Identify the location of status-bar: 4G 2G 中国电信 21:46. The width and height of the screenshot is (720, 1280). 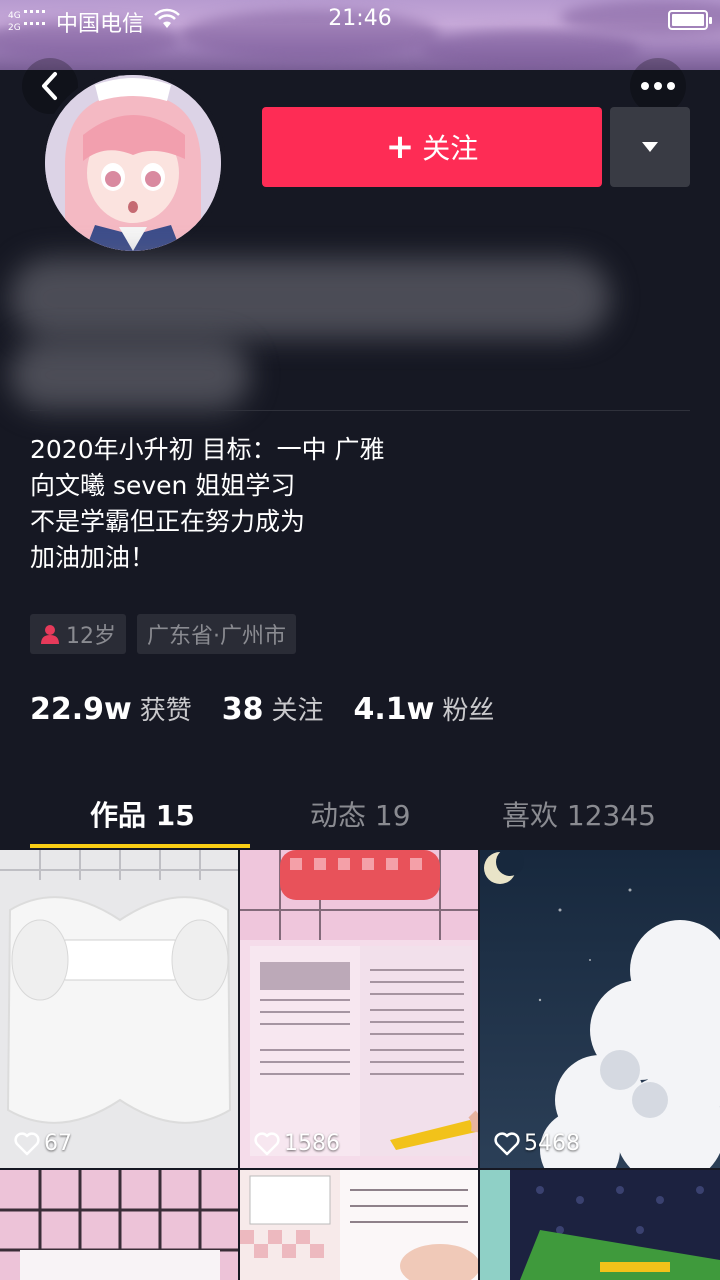
(360, 20).